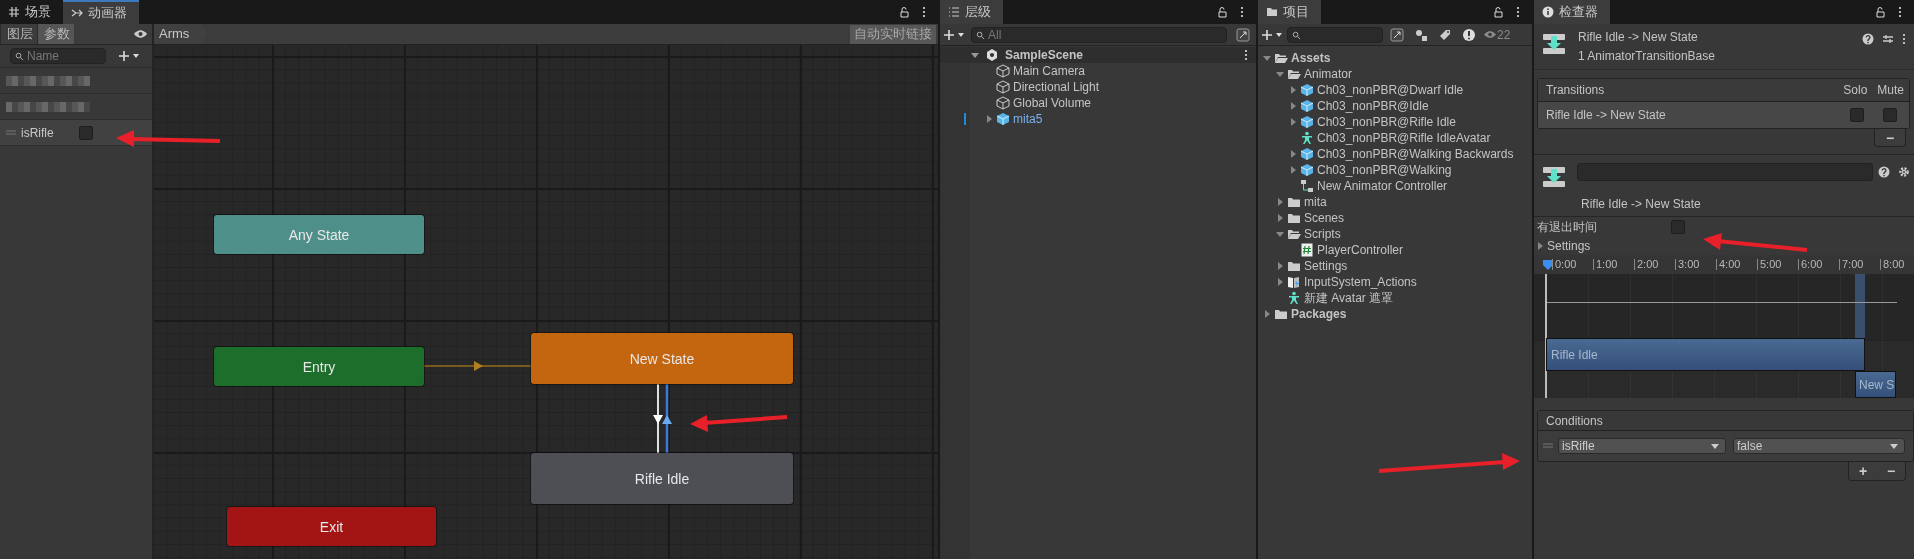  What do you see at coordinates (1819, 446) in the screenshot?
I see `value-dropdown: false` at bounding box center [1819, 446].